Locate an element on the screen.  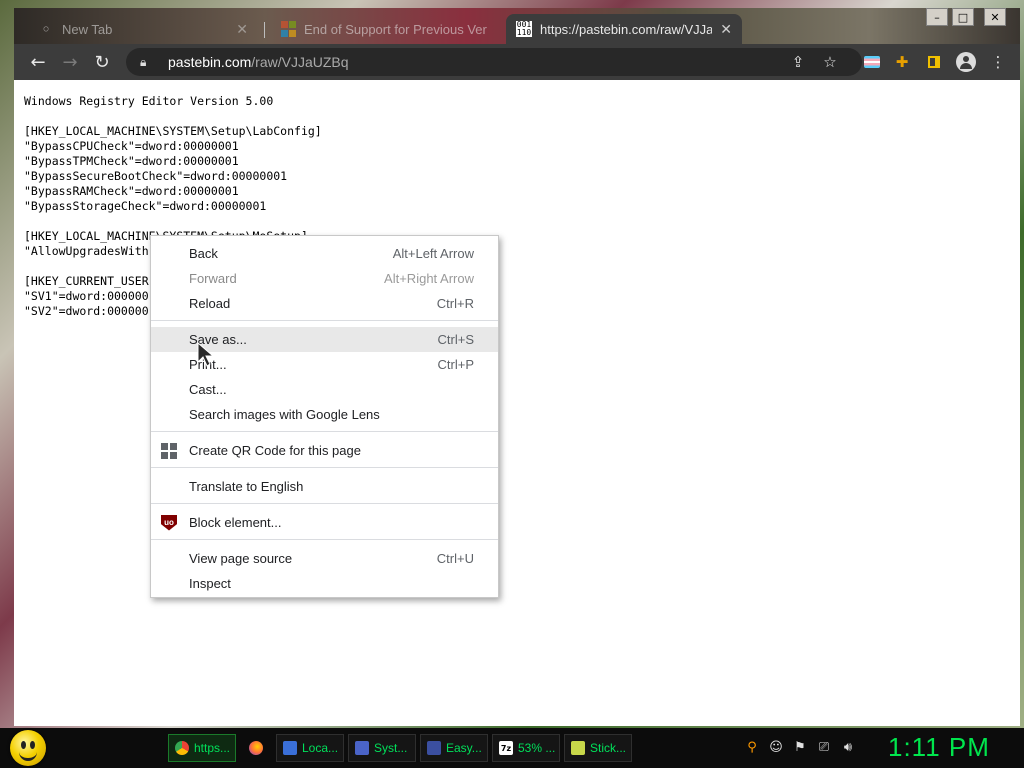
url-text: pastebin.com/raw/VJJaUZBq is located at coordinates (258, 62).